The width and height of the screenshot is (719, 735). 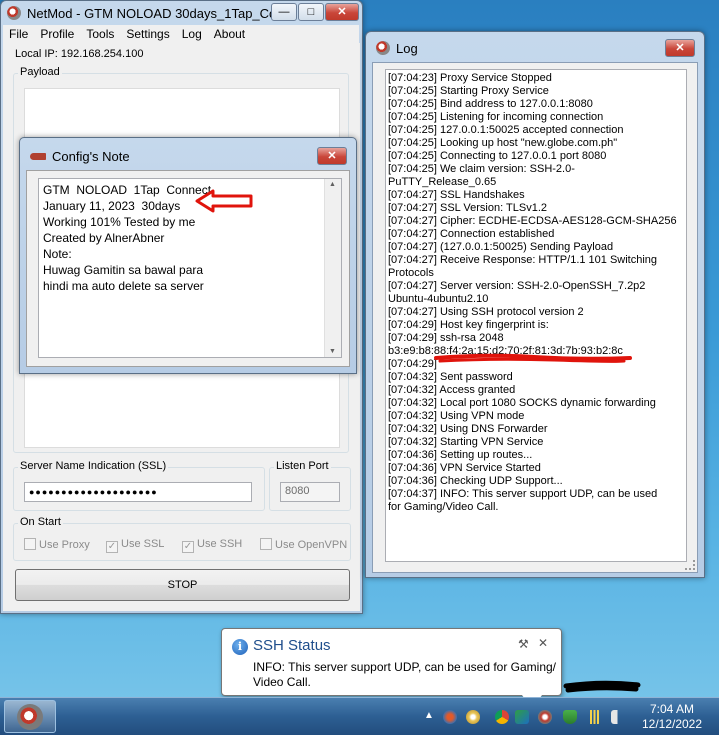 What do you see at coordinates (456, 195) in the screenshot?
I see `log-line: [07:04:27] SSL Handshakes` at bounding box center [456, 195].